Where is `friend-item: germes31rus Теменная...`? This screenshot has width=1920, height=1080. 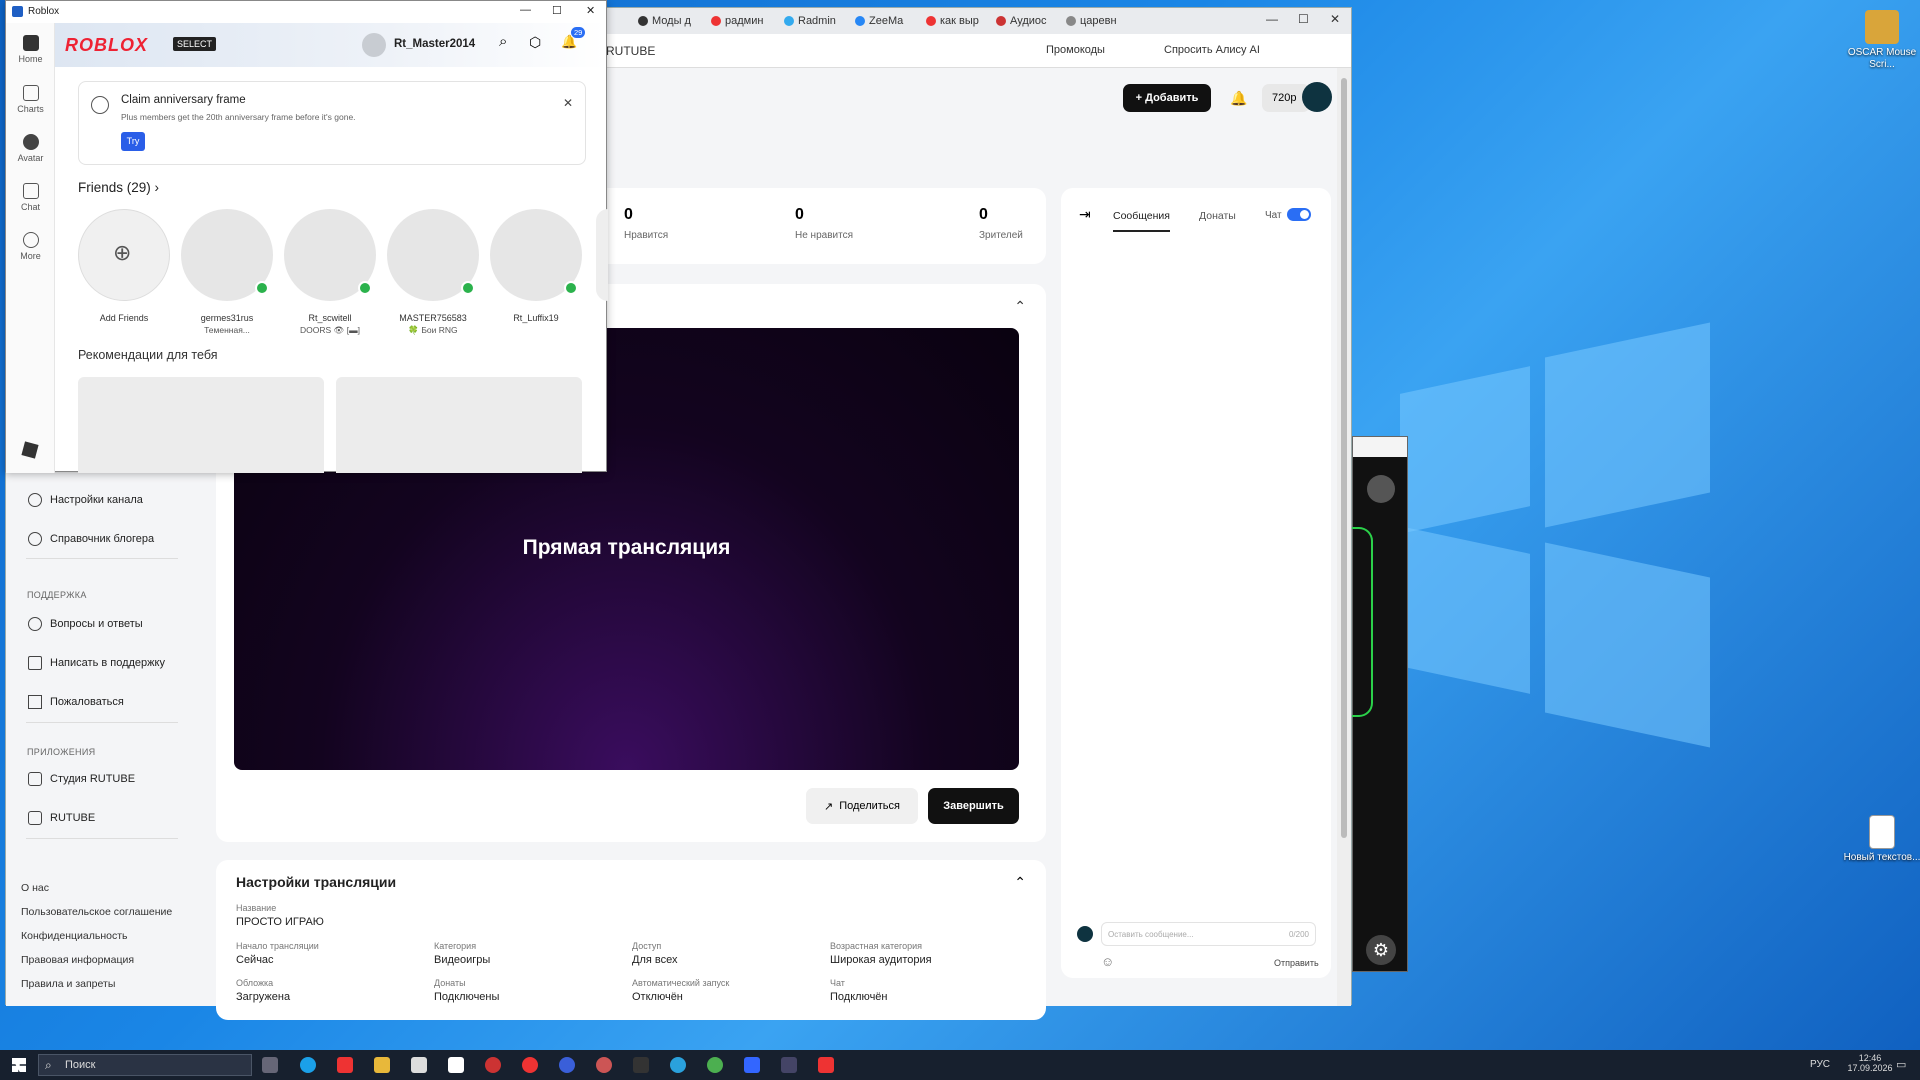
friend-item: germes31rus Теменная... is located at coordinates (227, 272).